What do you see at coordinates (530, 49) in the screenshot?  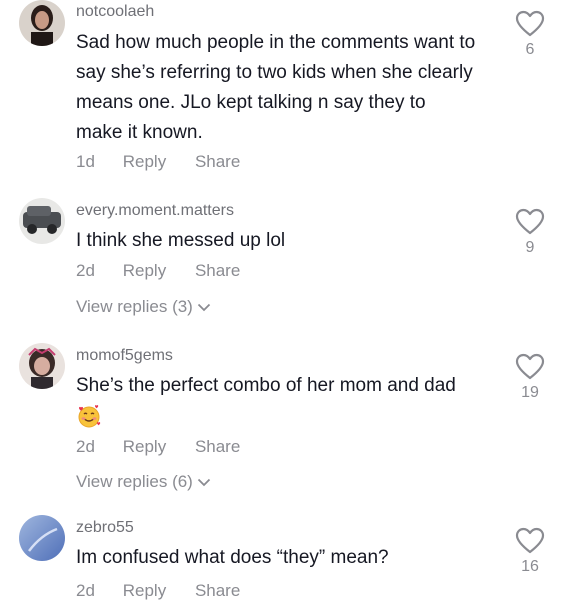 I see `like-count: 6` at bounding box center [530, 49].